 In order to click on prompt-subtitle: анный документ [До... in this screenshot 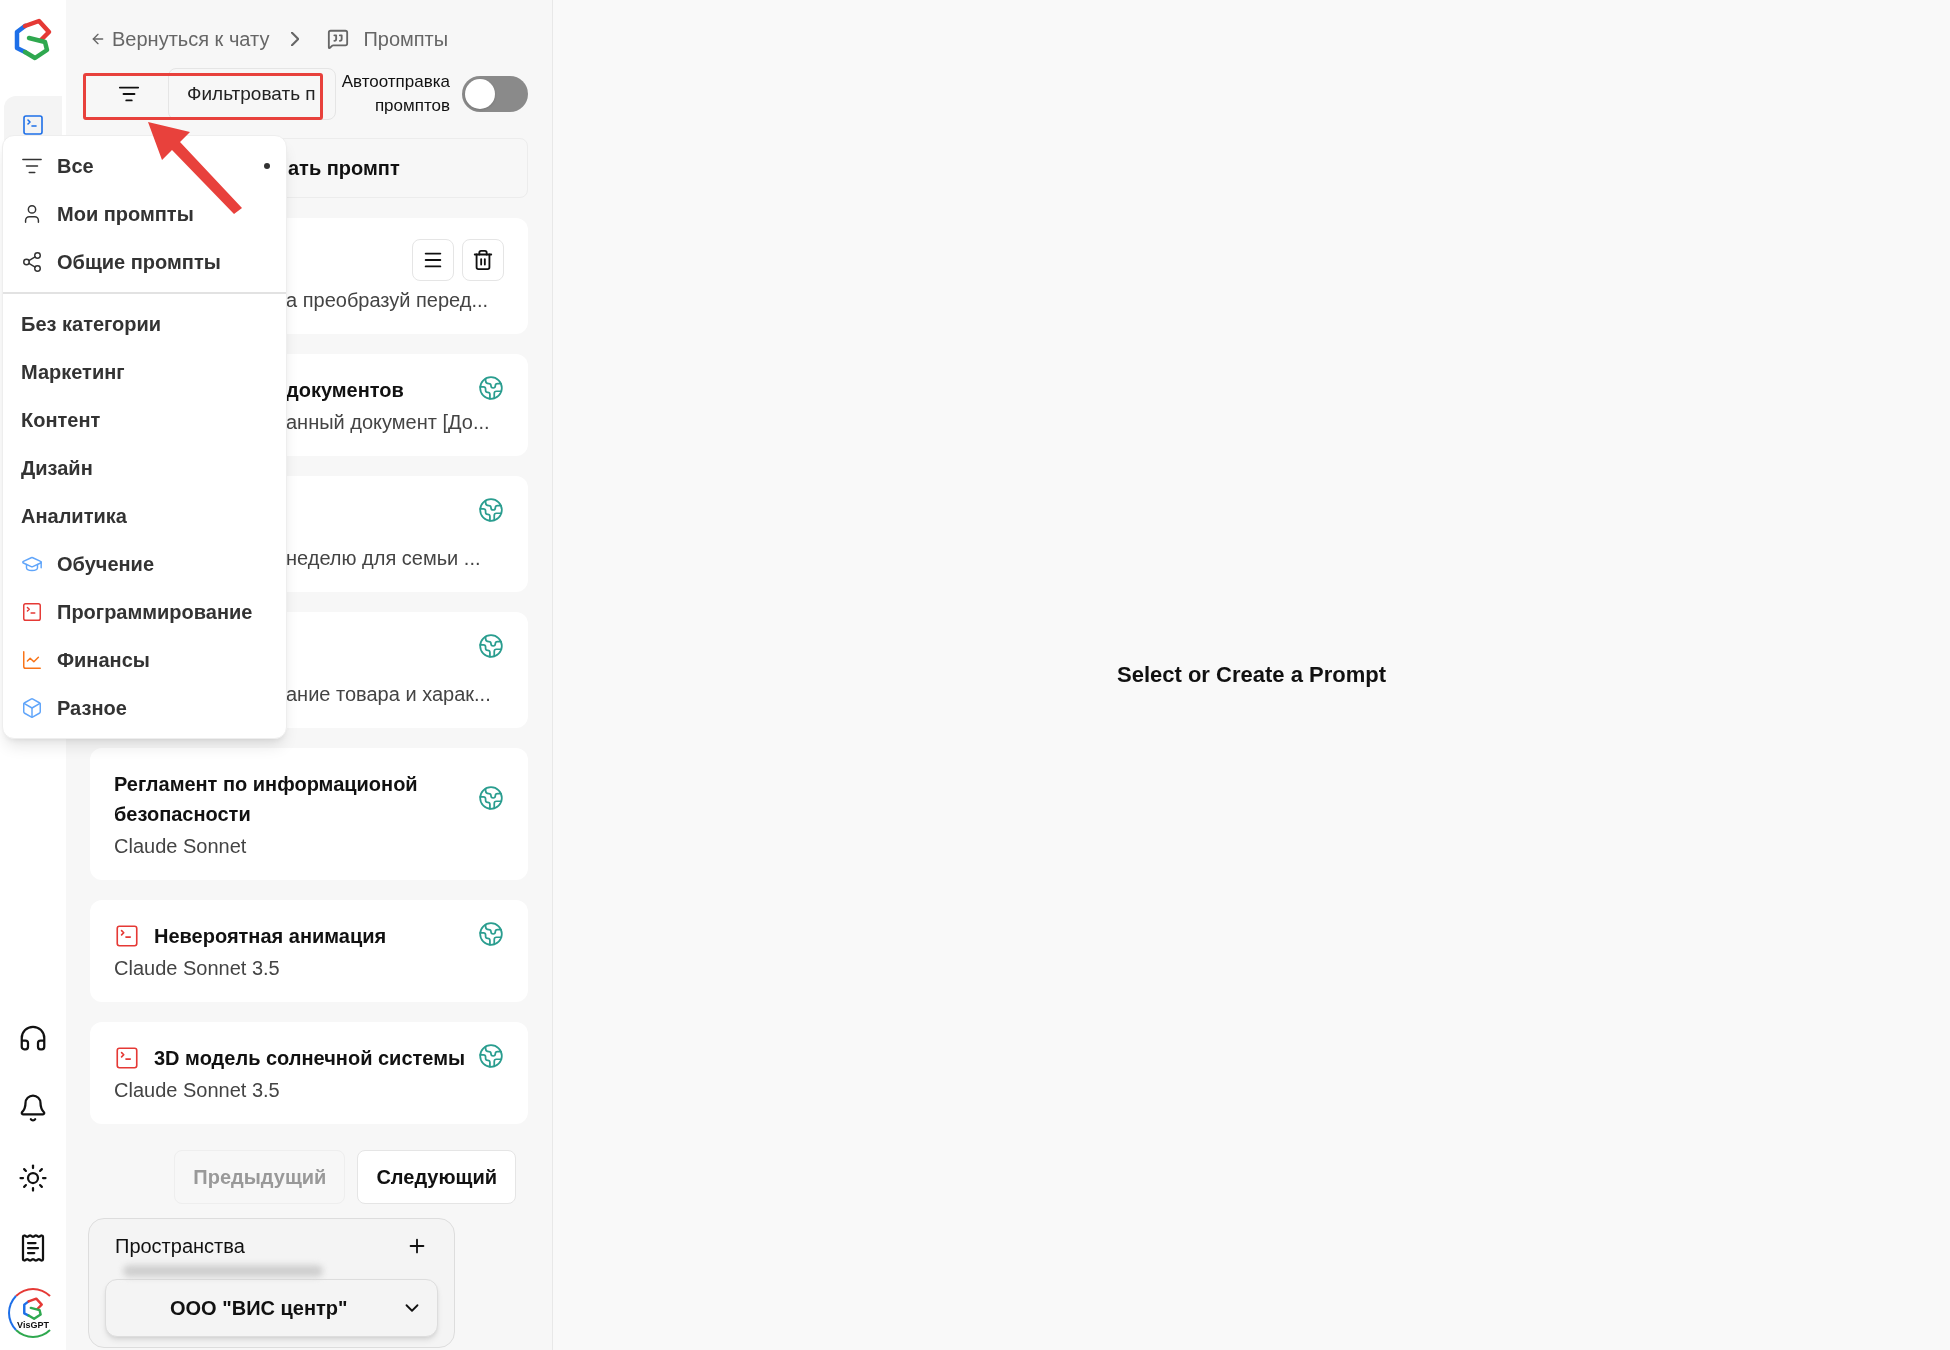, I will do `click(388, 422)`.